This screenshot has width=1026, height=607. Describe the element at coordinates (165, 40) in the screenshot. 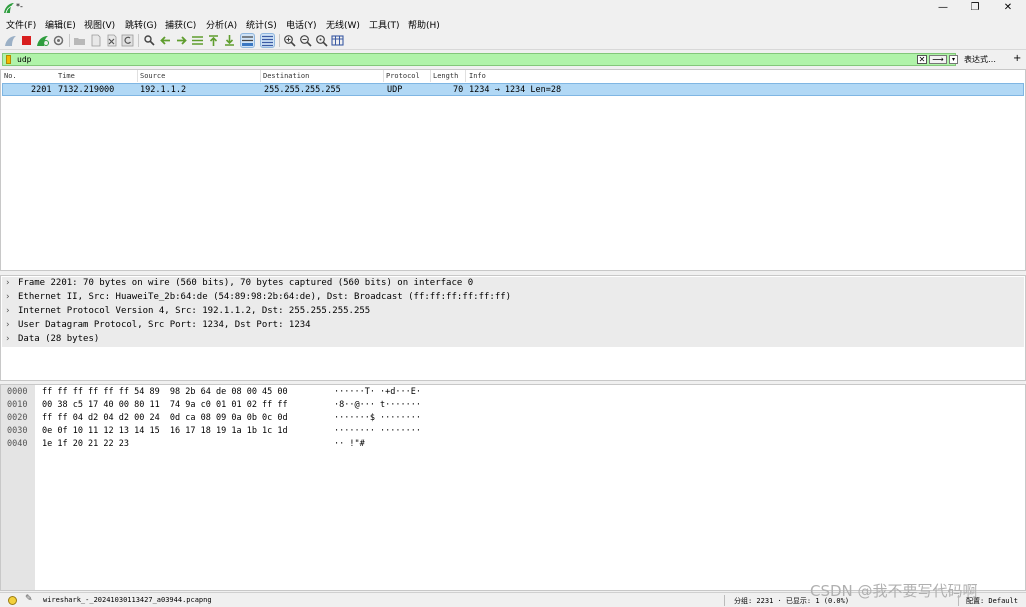

I see `go-back-icon` at that location.